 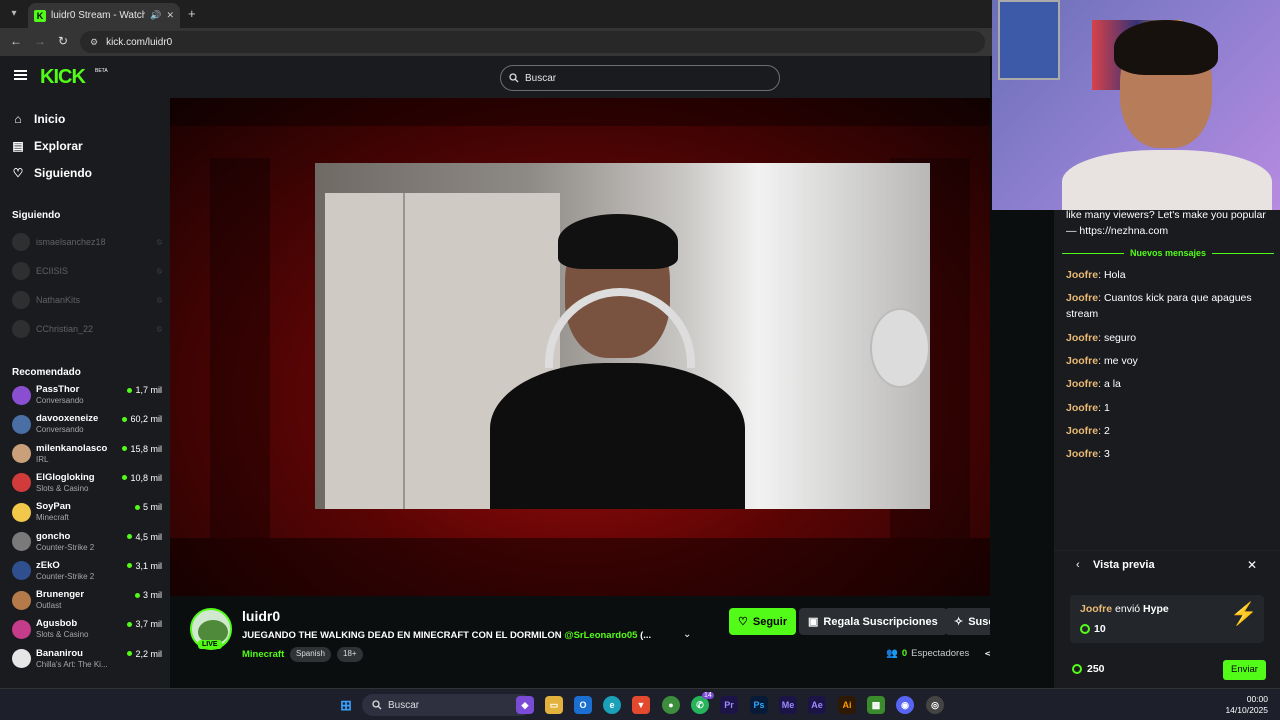 I want to click on chat-message: Joofre: me voy, so click(x=1171, y=361).